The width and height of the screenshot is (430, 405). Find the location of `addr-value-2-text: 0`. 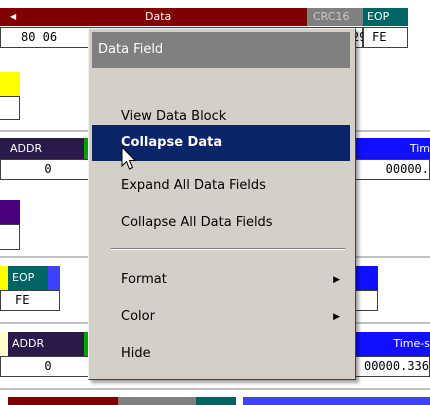

addr-value-2-text: 0 is located at coordinates (48, 366).